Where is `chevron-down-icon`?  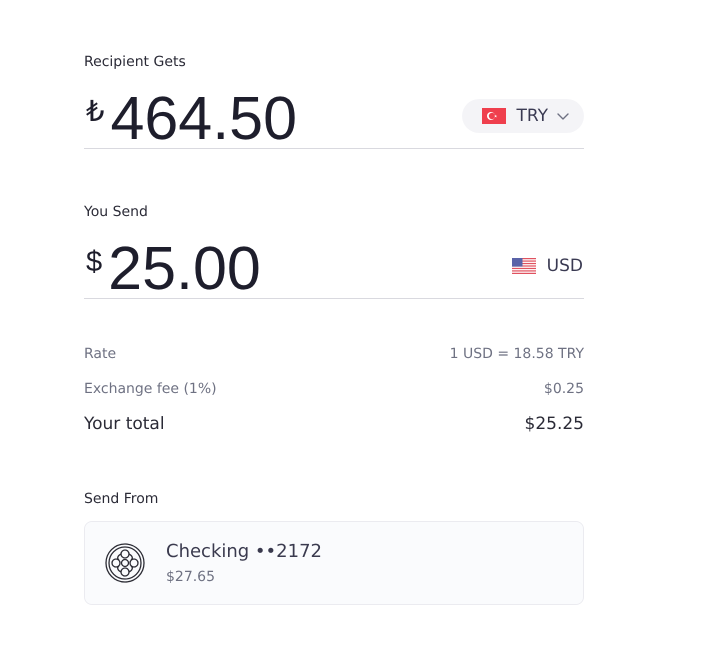 chevron-down-icon is located at coordinates (563, 116).